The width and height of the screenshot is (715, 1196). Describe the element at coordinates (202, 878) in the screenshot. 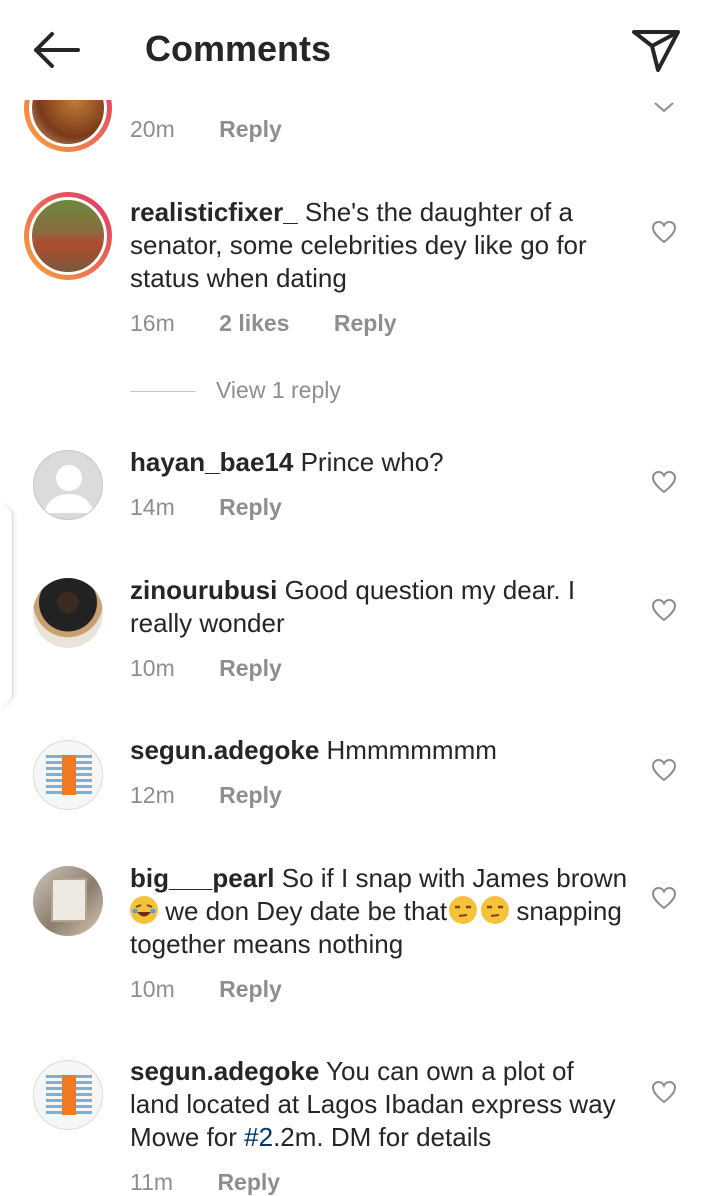

I see `comment-username: big___pearl` at that location.